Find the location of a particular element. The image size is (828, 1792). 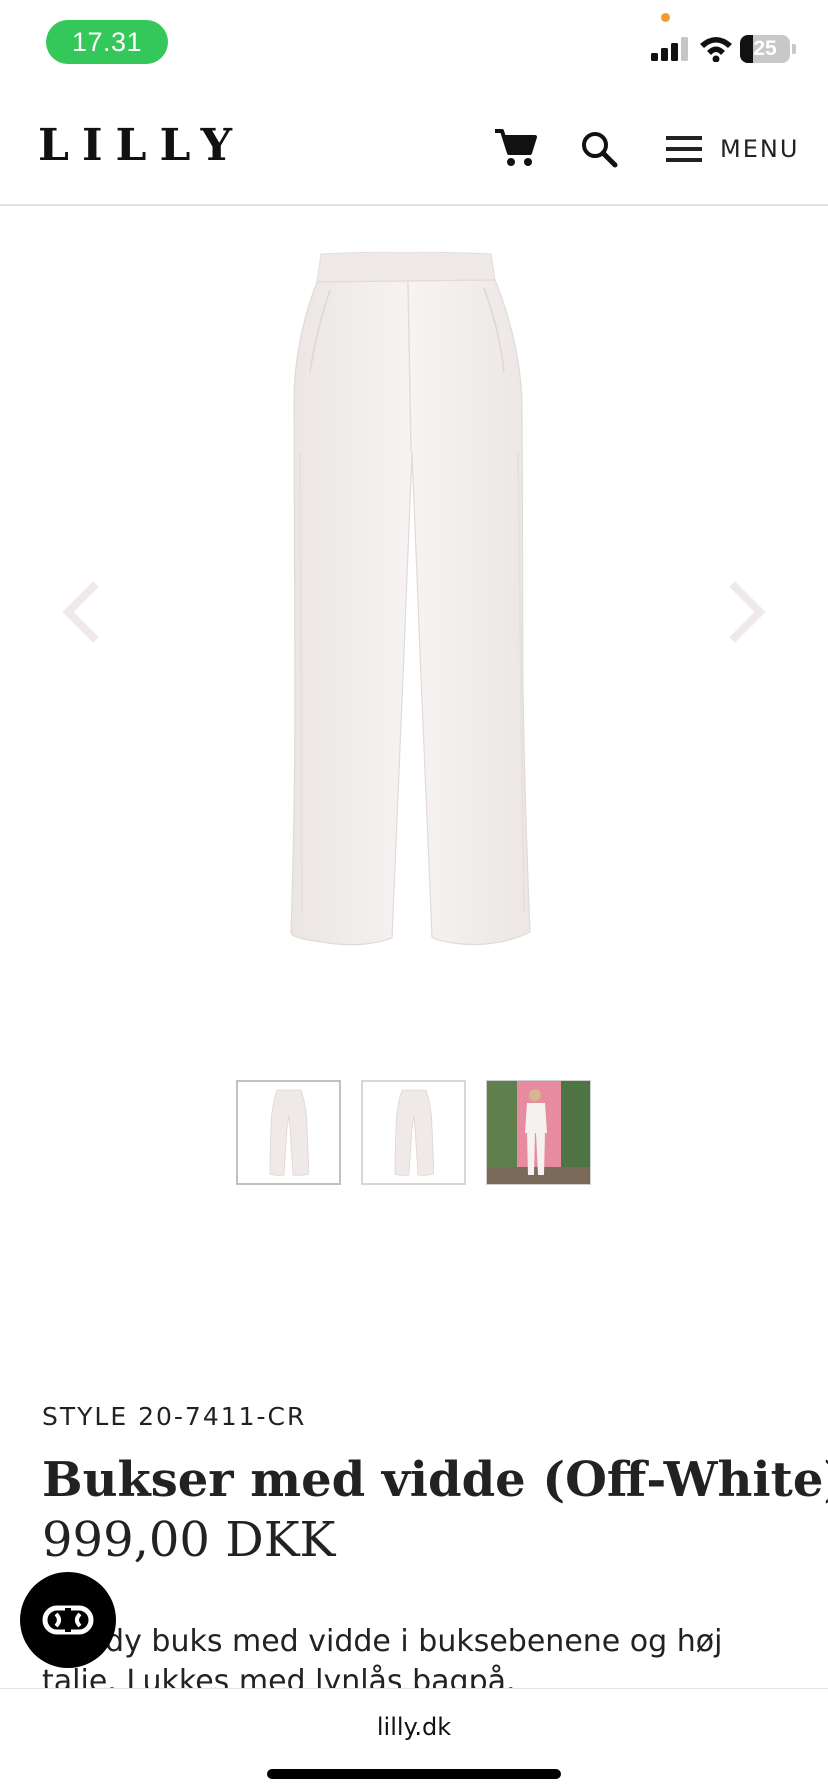

status-bar: 17.31 25 is located at coordinates (414, 45).